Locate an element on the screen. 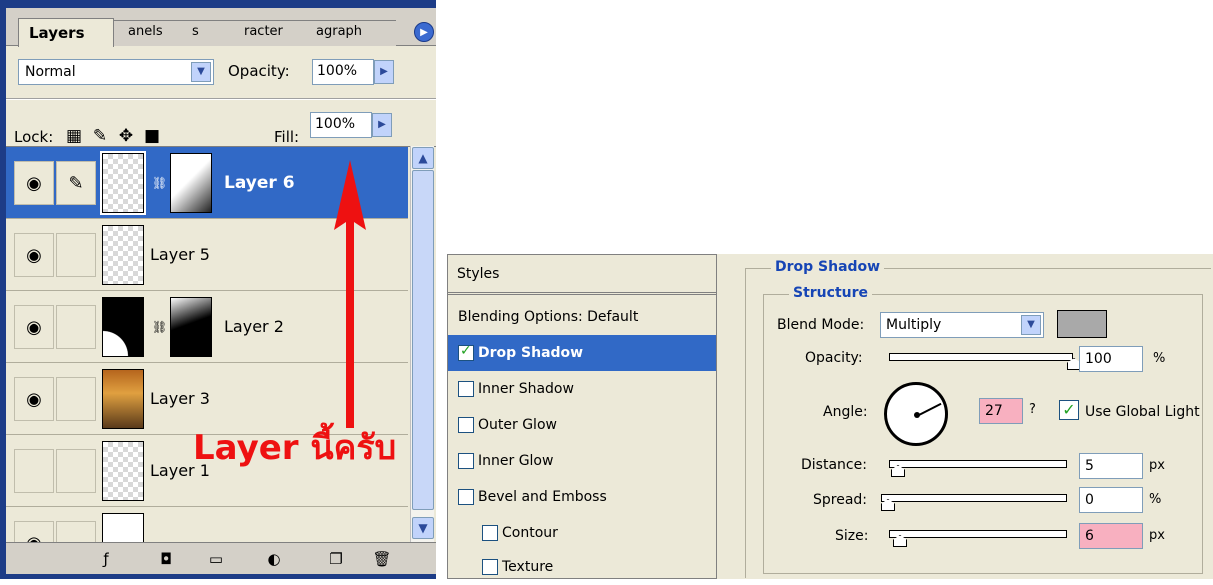 This screenshot has height=585, width=1213. angle-dial-center is located at coordinates (917, 415).